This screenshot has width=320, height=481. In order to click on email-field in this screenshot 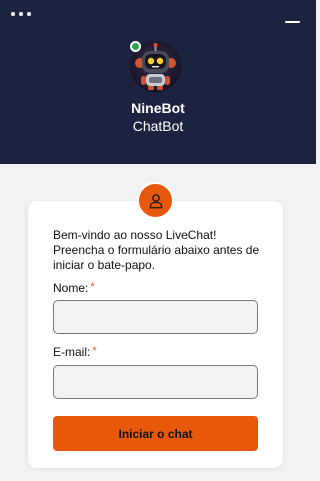, I will do `click(155, 382)`.